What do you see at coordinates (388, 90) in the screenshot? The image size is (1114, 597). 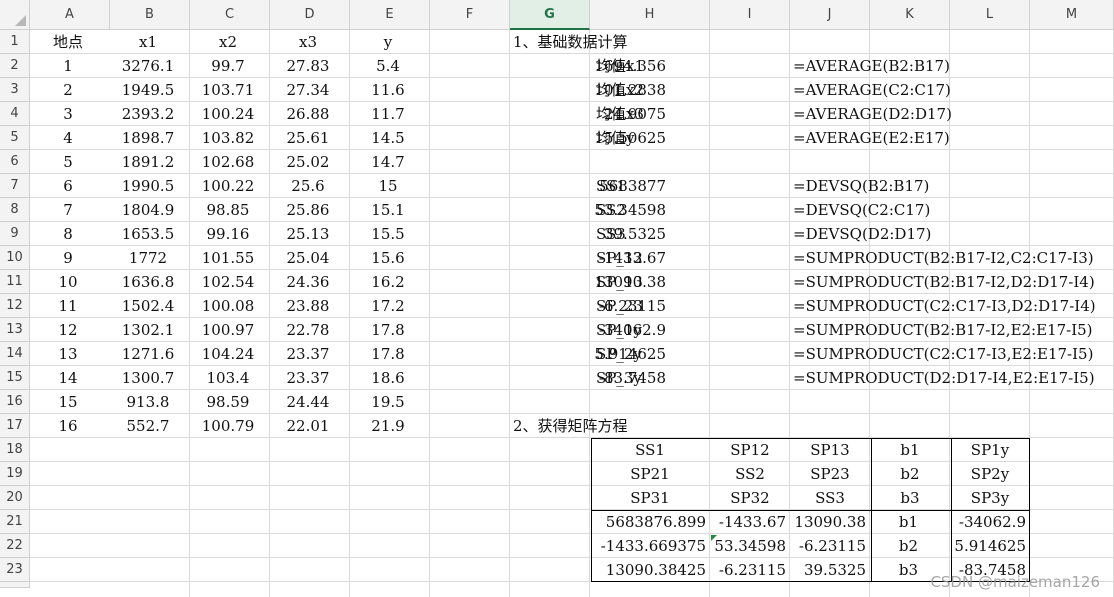 I see `data-cell: 11.6` at bounding box center [388, 90].